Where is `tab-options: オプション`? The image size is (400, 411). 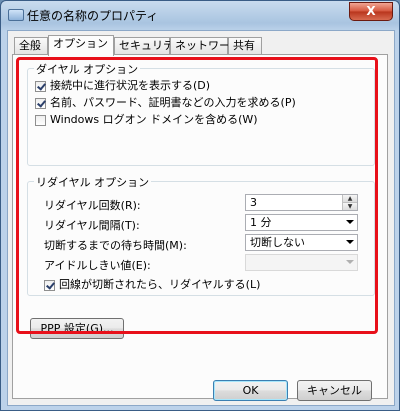
tab-options: オプション is located at coordinates (81, 45).